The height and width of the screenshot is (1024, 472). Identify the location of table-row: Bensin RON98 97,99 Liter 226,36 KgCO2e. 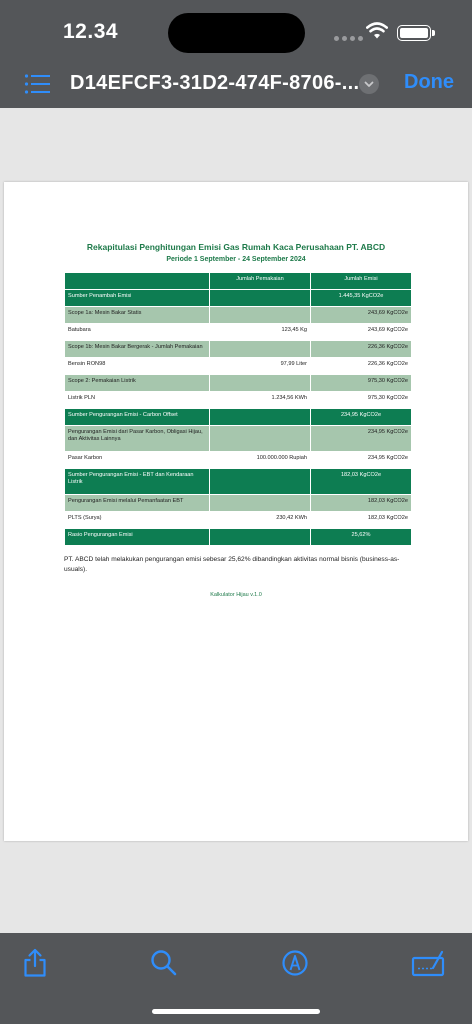
(238, 366).